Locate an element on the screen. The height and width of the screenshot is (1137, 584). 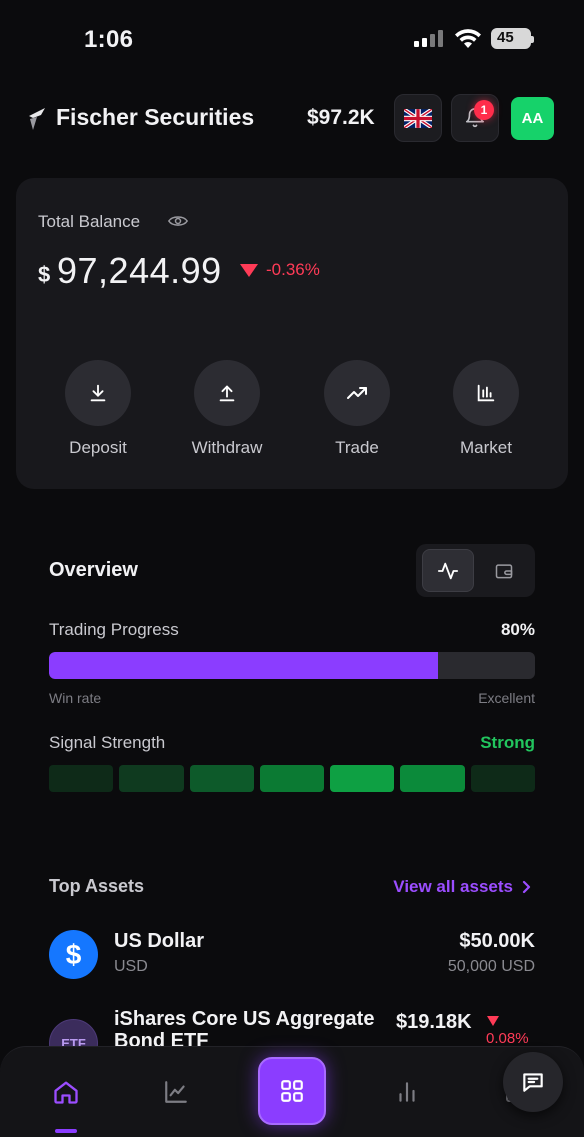
market-label: Market is located at coordinates (486, 447).